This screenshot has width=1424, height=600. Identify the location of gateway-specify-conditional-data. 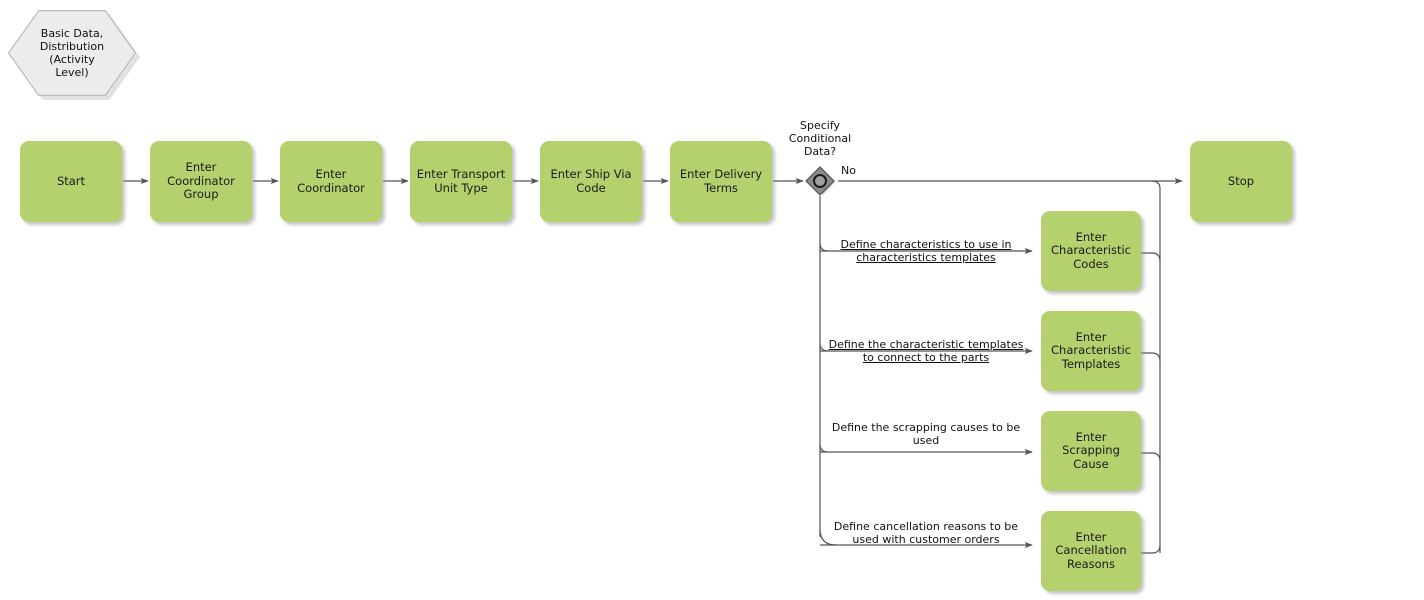
(820, 181).